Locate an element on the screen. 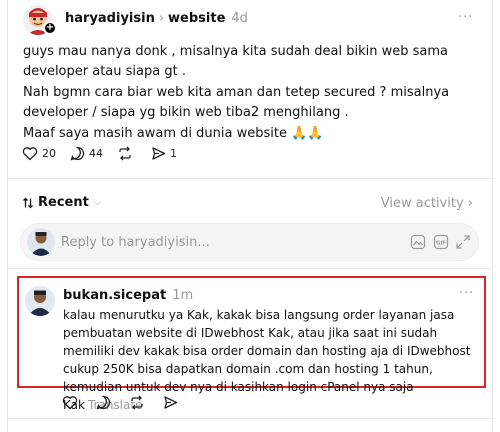 Image resolution: width=500 pixels, height=432 pixels. follow-plus-icon: + is located at coordinates (50, 28).